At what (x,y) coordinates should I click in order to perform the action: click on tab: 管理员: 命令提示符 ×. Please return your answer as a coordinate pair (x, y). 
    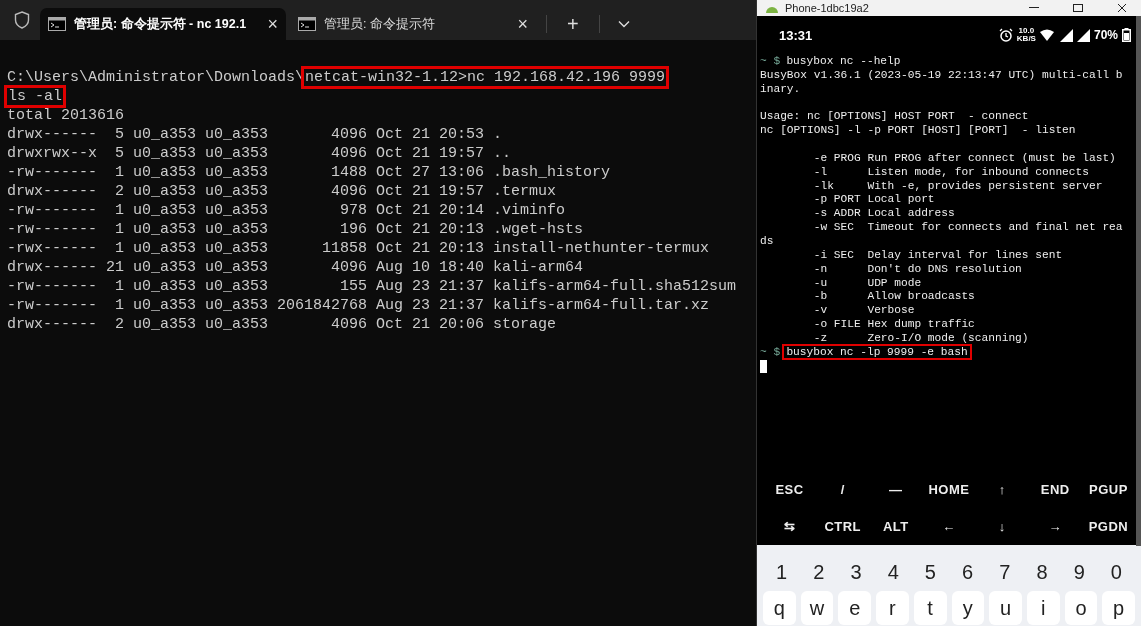
    Looking at the image, I should click on (413, 24).